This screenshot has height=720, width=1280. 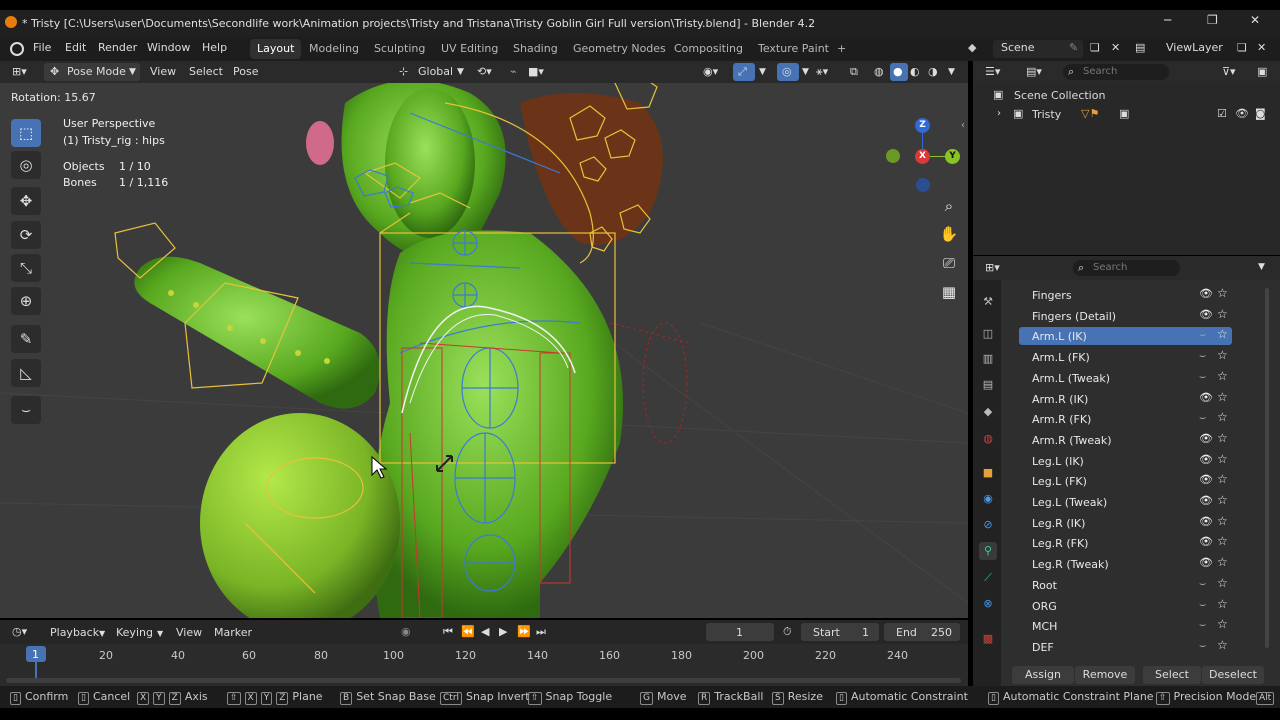 I want to click on menu-pose: Pose, so click(x=245, y=71).